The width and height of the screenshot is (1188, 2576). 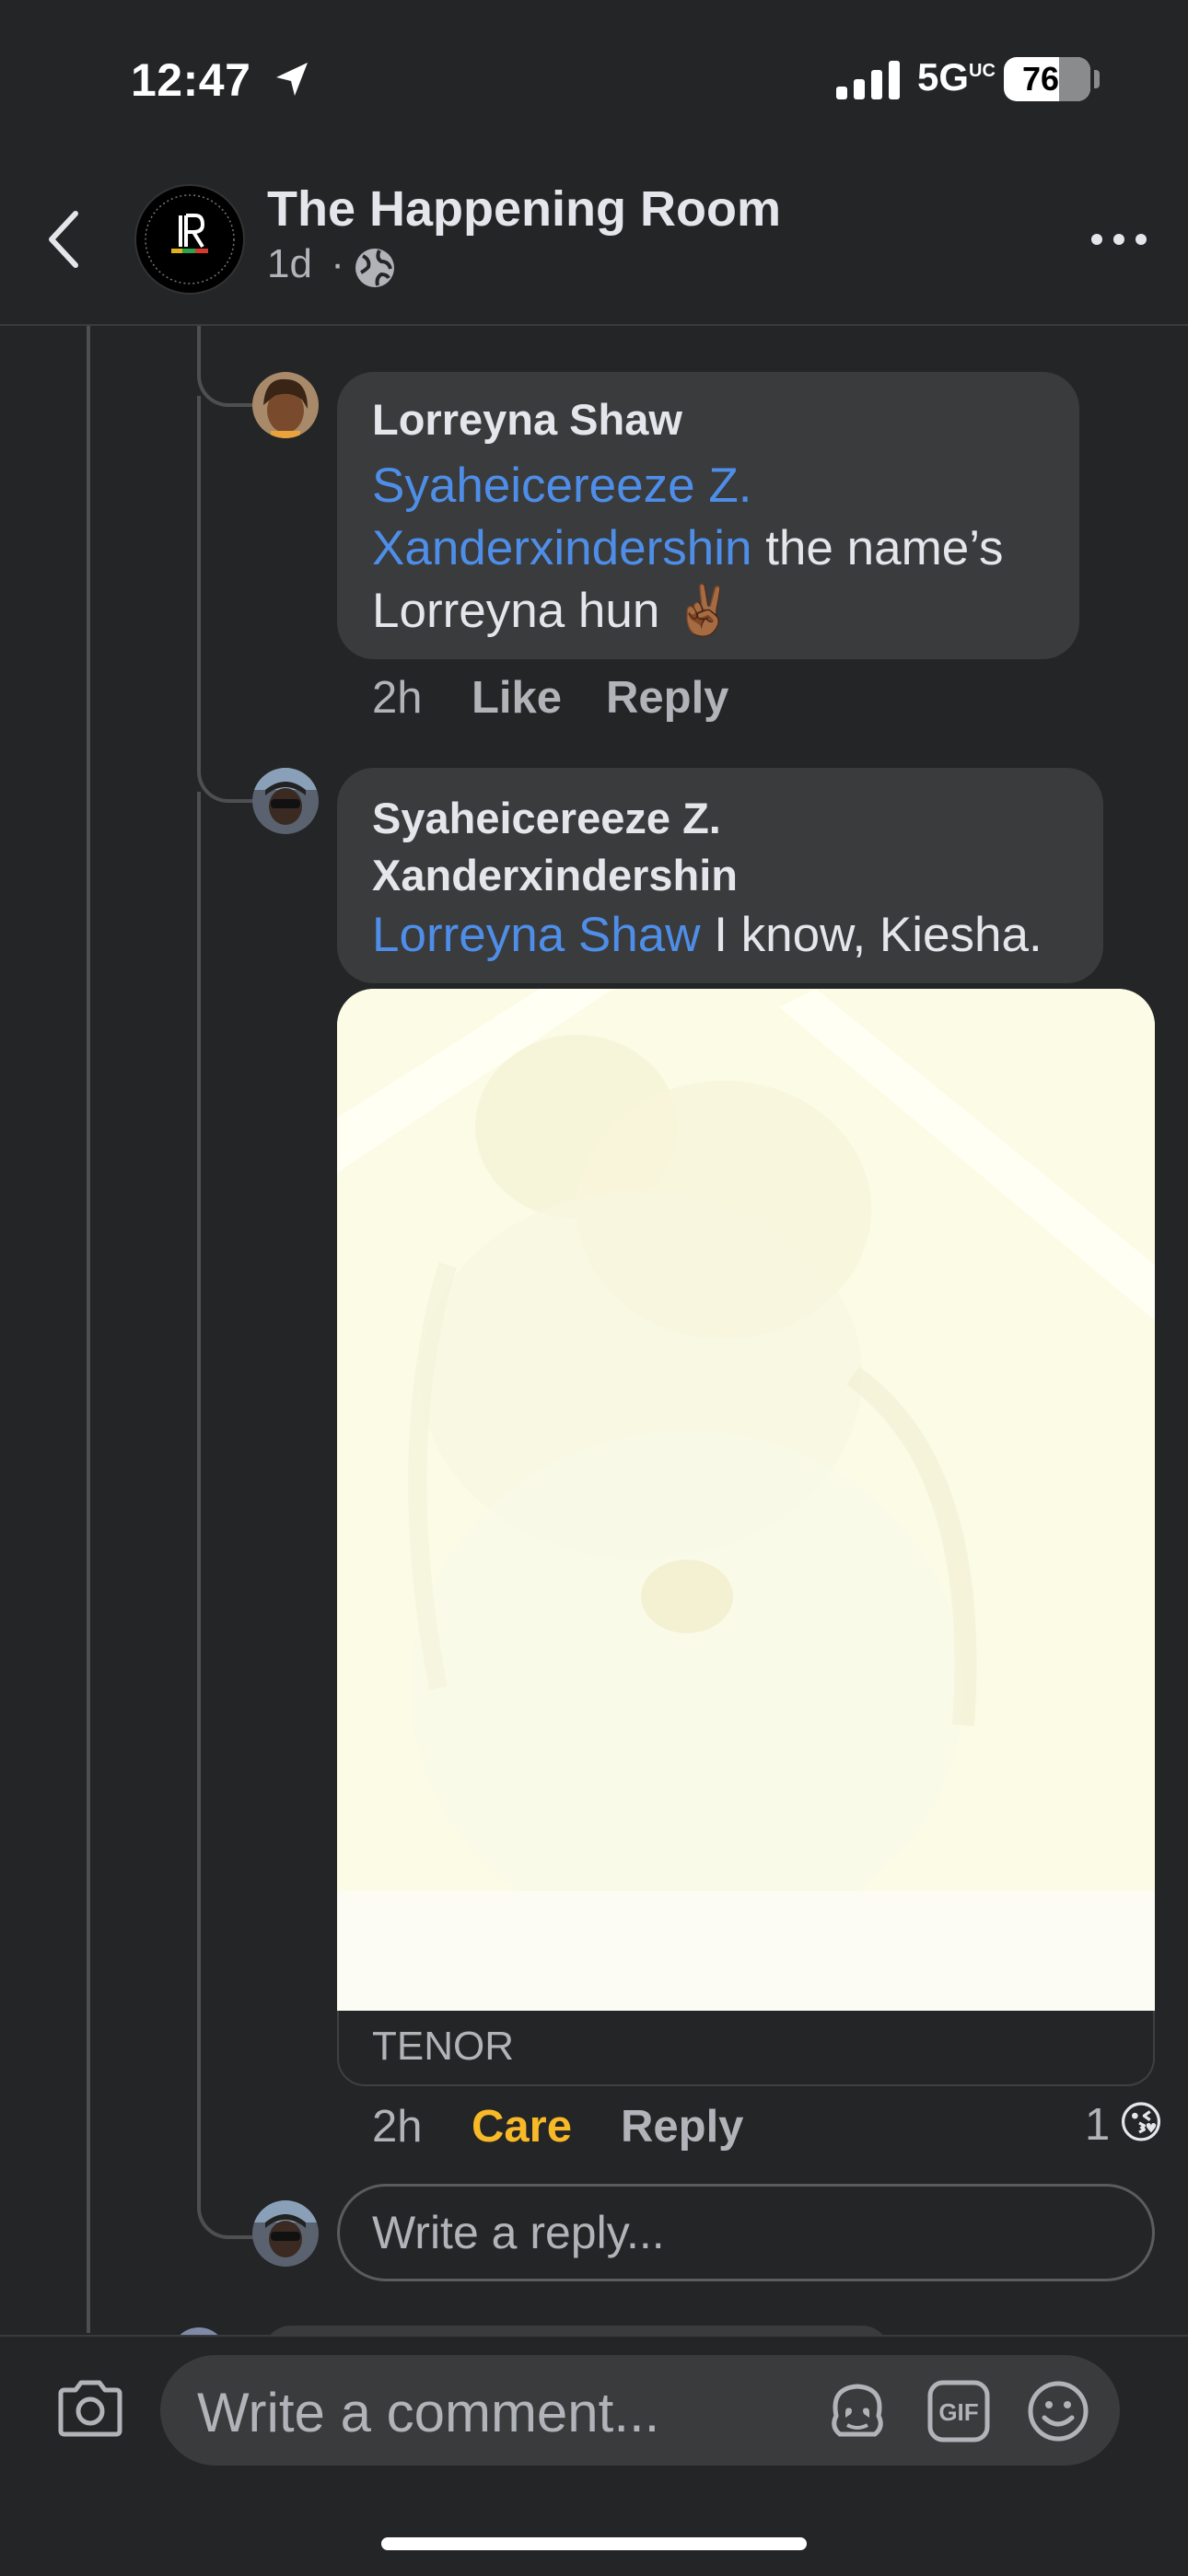 I want to click on gif-icon: GIF, so click(x=958, y=2411).